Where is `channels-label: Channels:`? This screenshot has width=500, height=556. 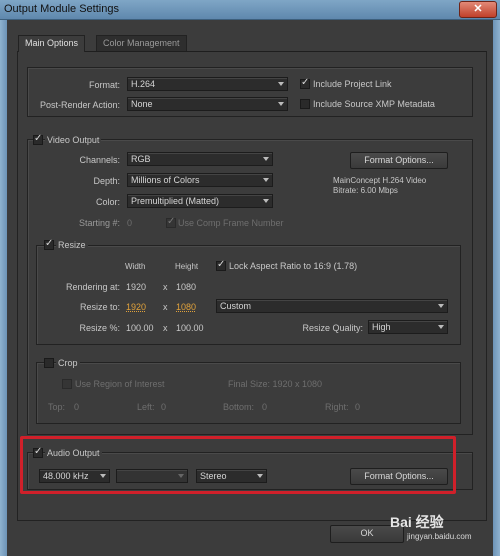
channels-label: Channels: is located at coordinates (99, 160).